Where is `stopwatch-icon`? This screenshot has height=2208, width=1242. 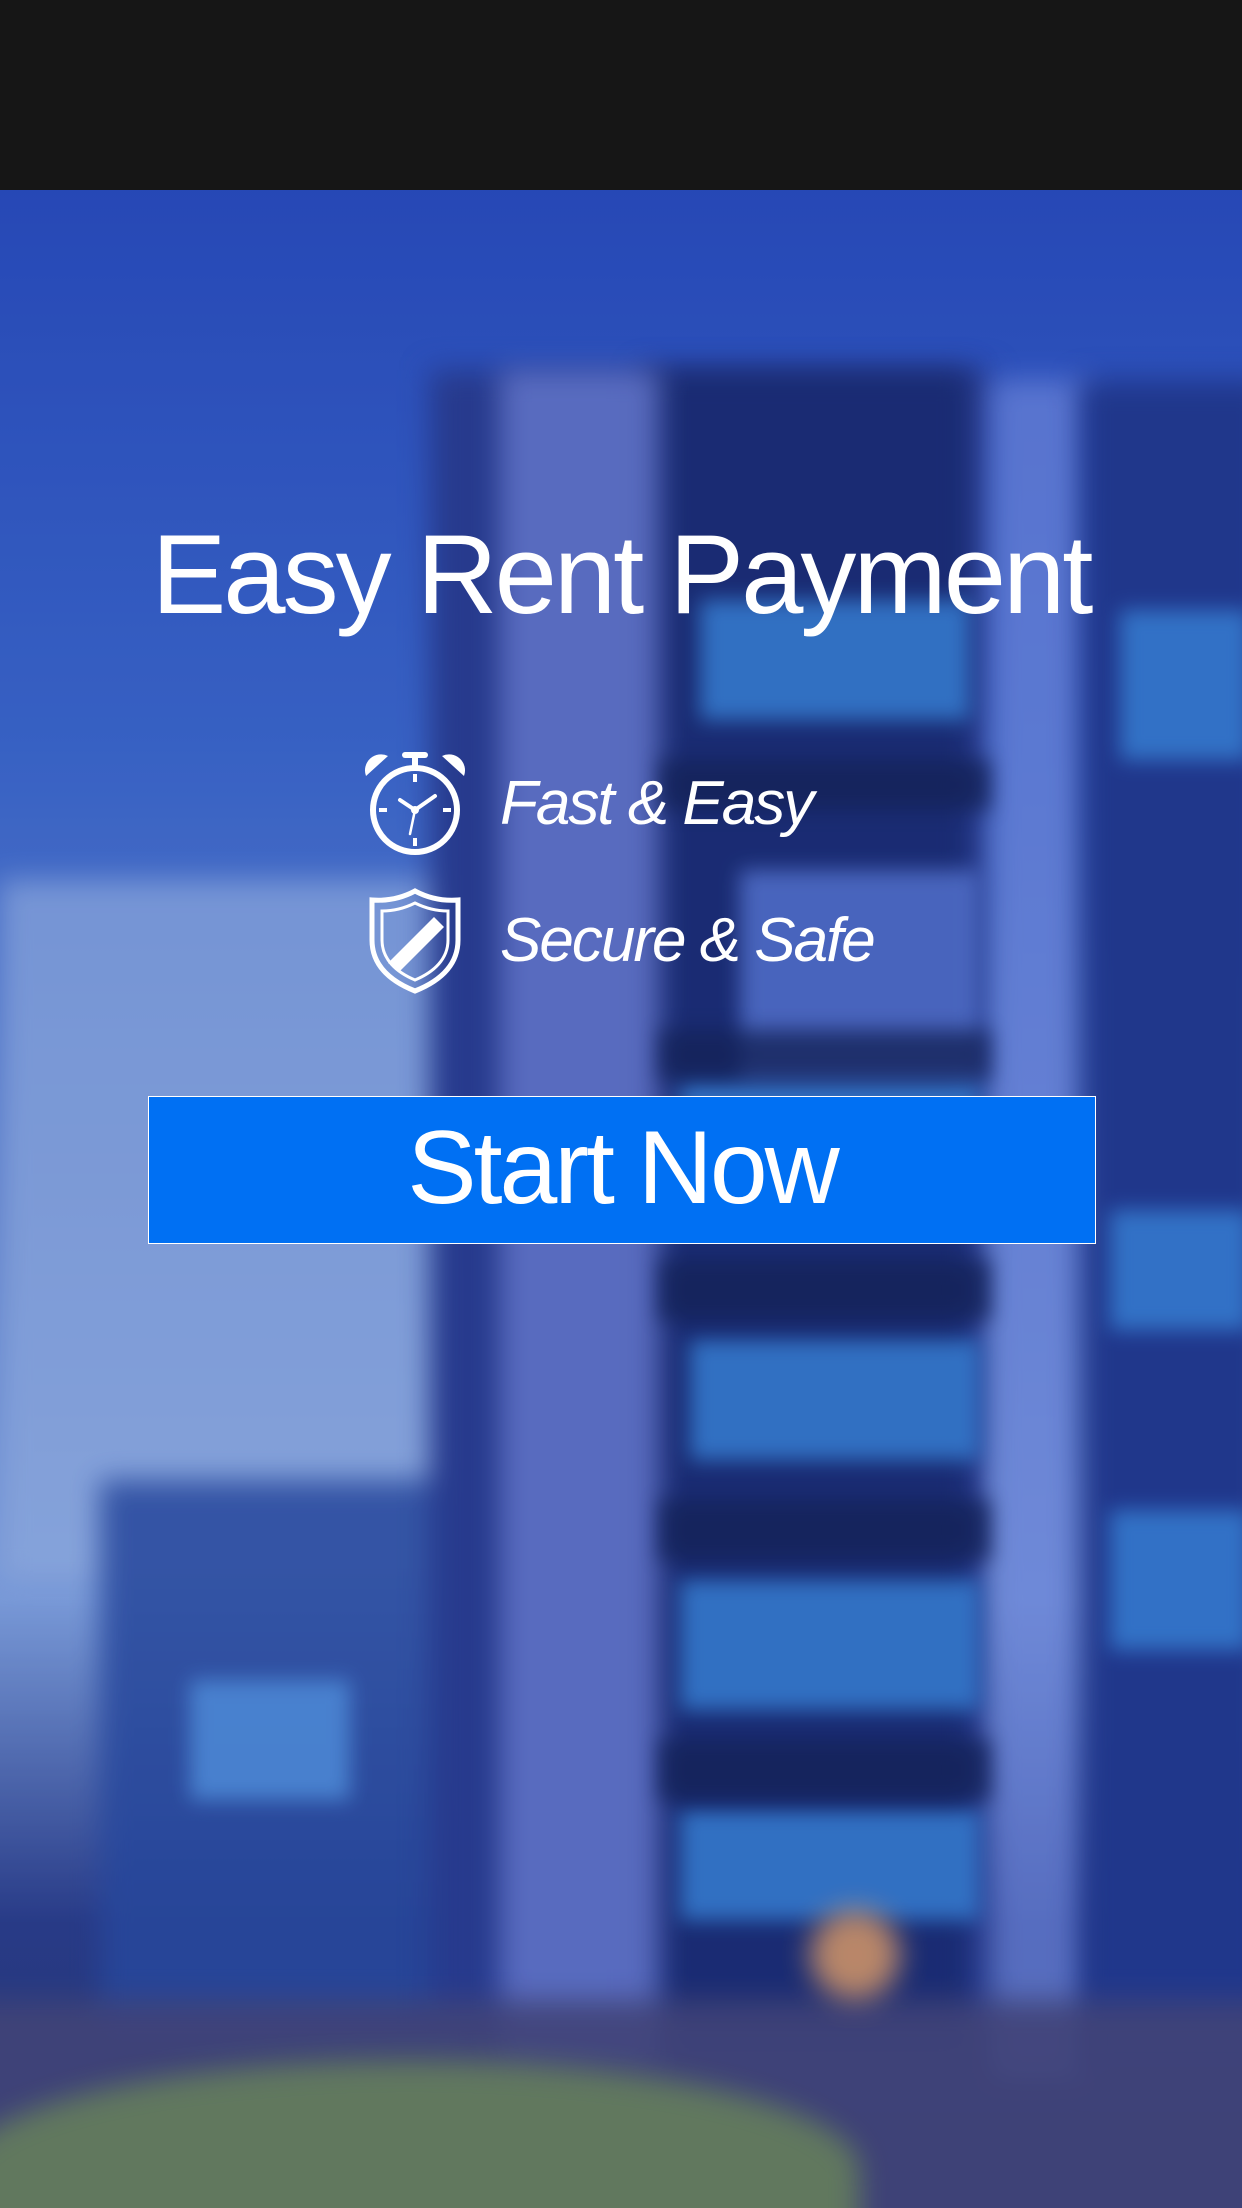
stopwatch-icon is located at coordinates (415, 803).